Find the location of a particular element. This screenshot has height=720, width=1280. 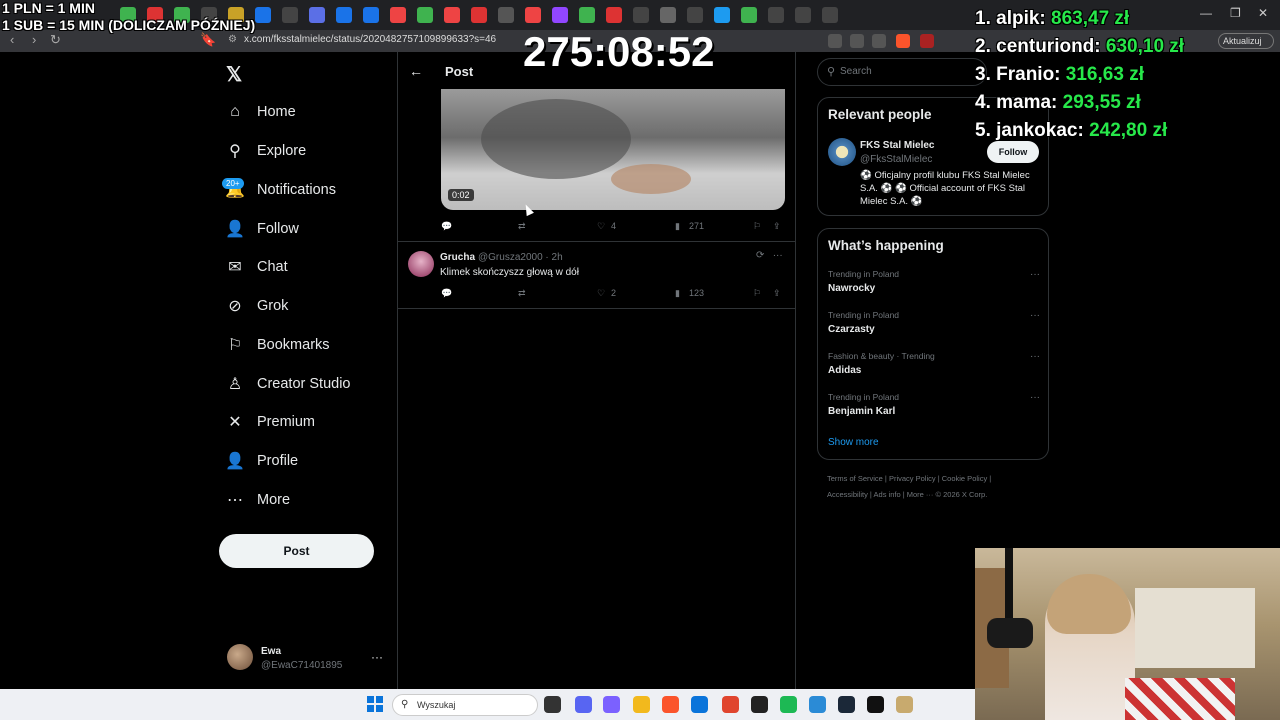

spotify-icon is located at coordinates (788, 704).